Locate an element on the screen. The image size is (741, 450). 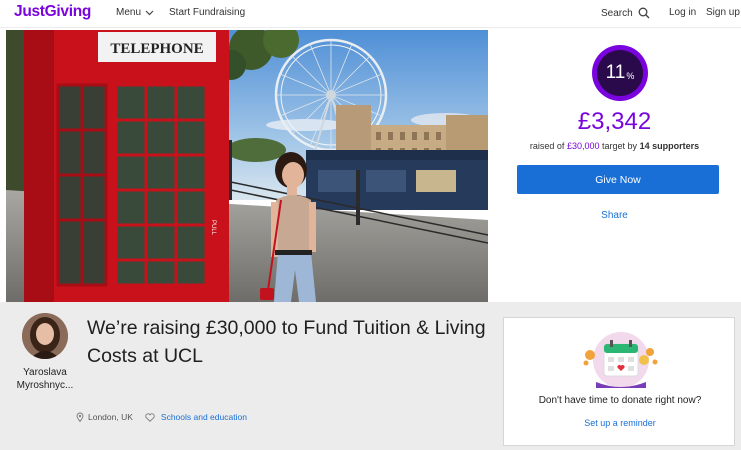
location-label: London, UK is located at coordinates (110, 417).